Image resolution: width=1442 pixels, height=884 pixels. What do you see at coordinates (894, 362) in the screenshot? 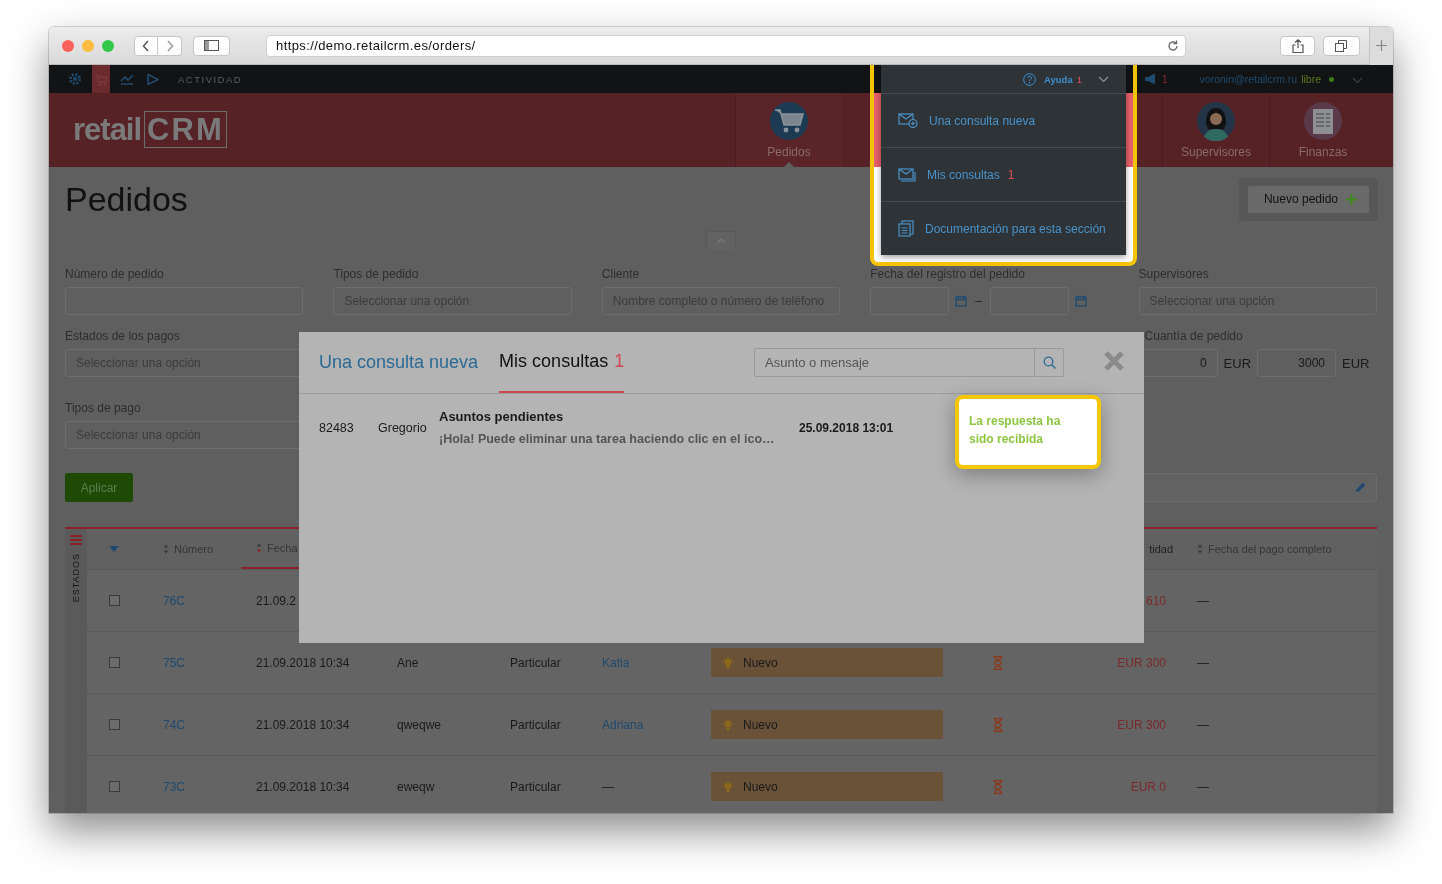
I see `search-field: Asunto o mensaje` at bounding box center [894, 362].